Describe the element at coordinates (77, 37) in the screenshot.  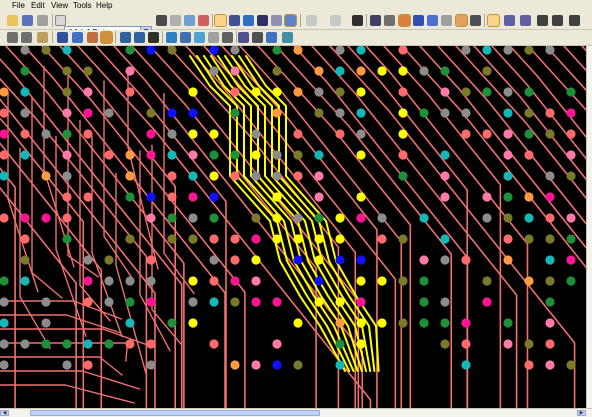
I see `arrow-icon` at that location.